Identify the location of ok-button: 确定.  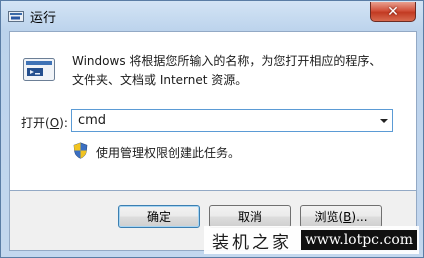
(159, 216).